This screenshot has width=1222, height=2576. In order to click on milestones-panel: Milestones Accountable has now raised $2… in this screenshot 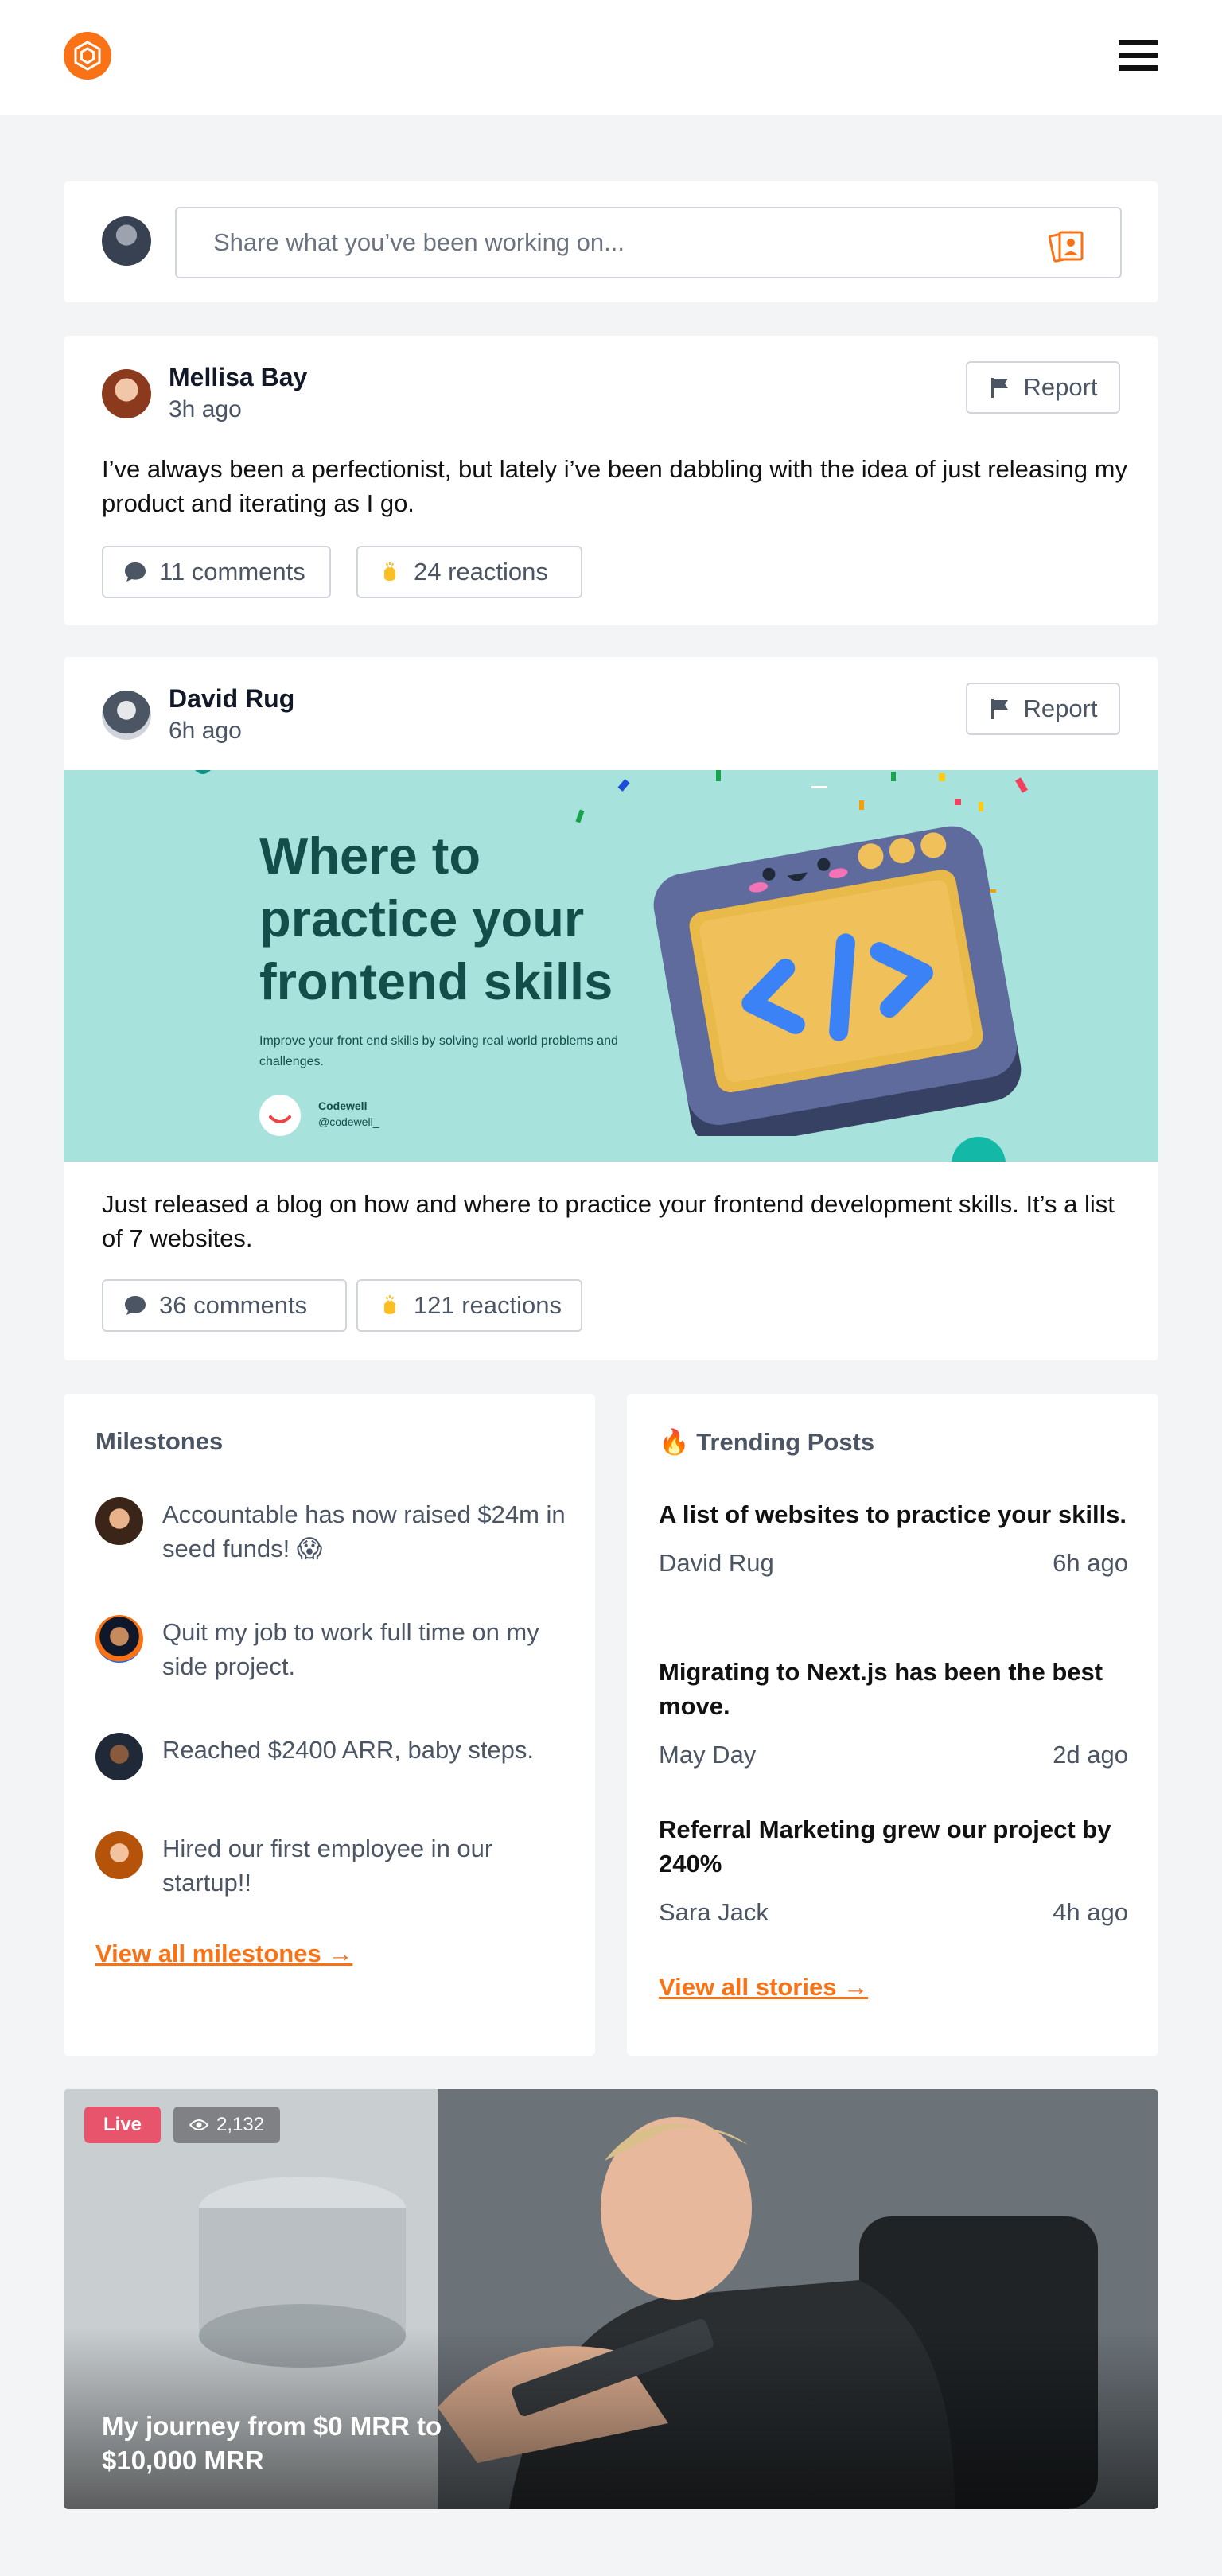, I will do `click(329, 1725)`.